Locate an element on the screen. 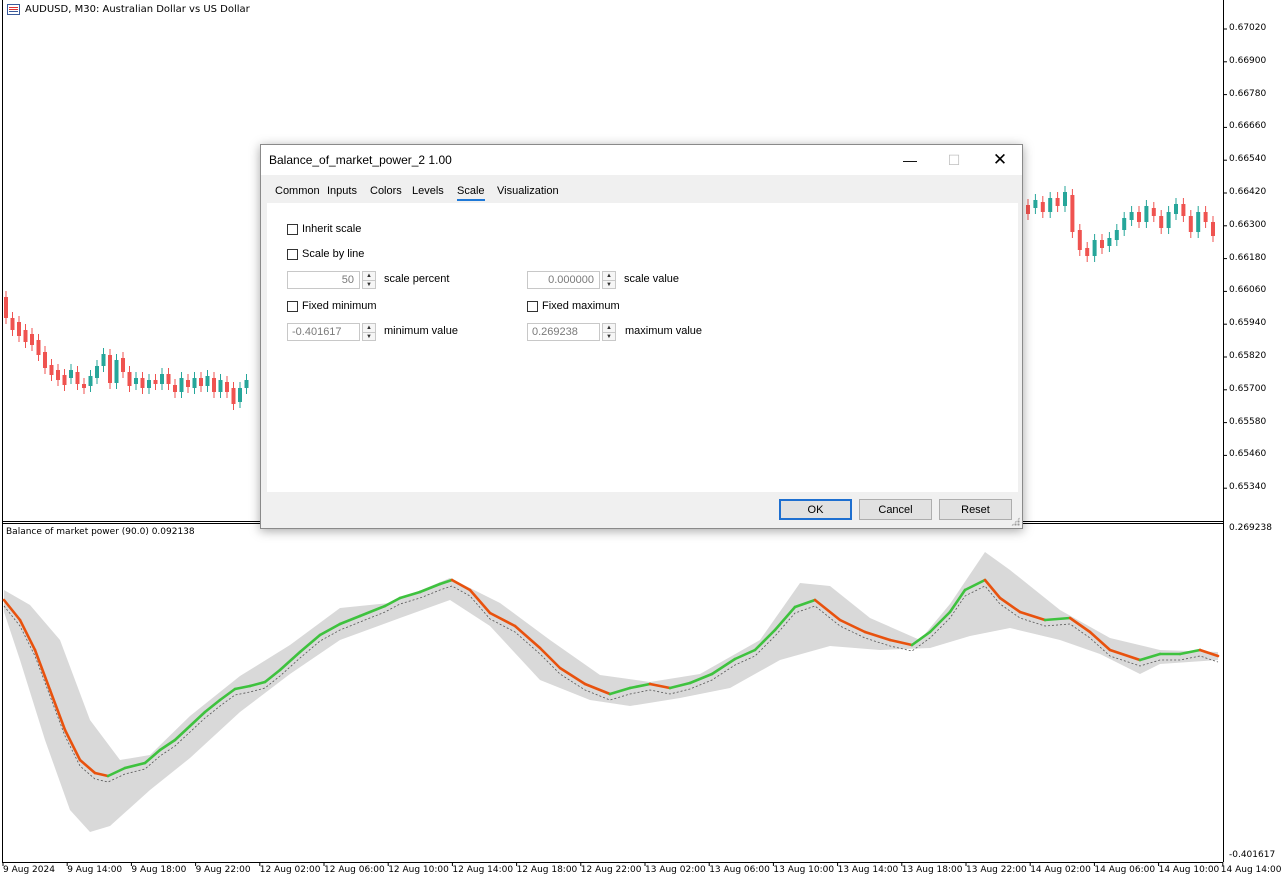  close-icon: ✕ is located at coordinates (1000, 160).